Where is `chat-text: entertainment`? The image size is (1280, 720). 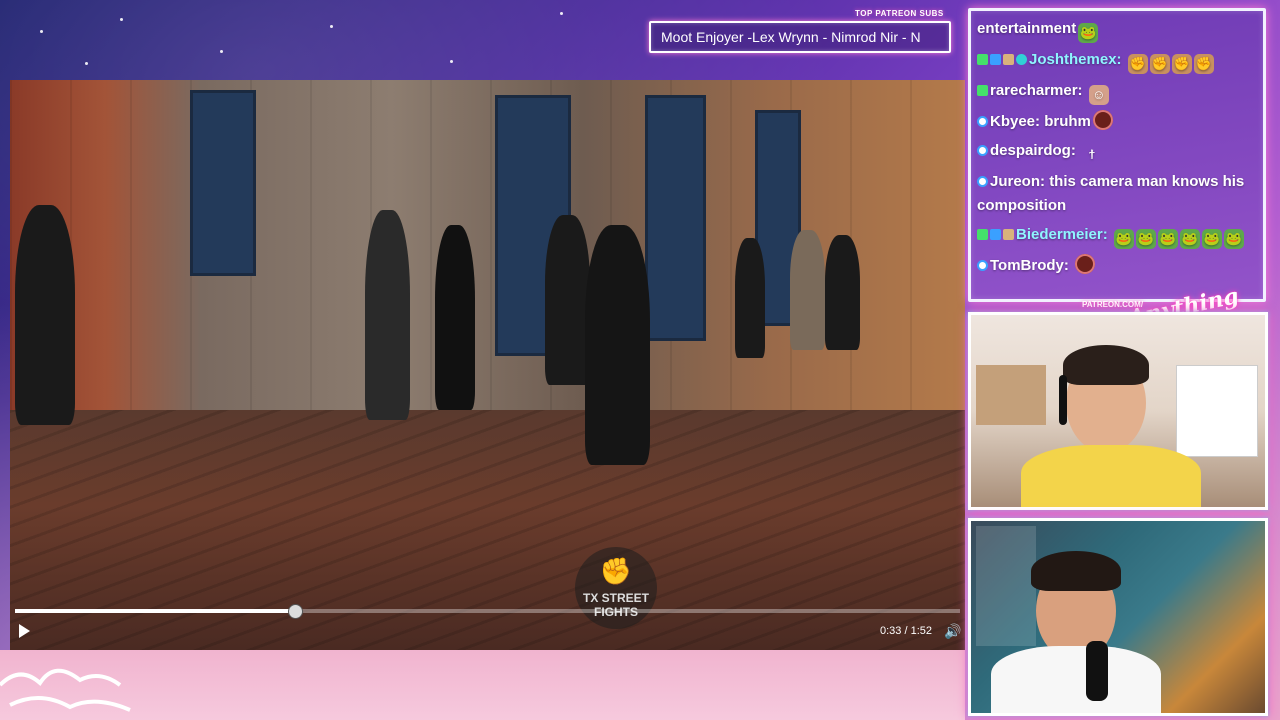
chat-text: entertainment is located at coordinates (1027, 28).